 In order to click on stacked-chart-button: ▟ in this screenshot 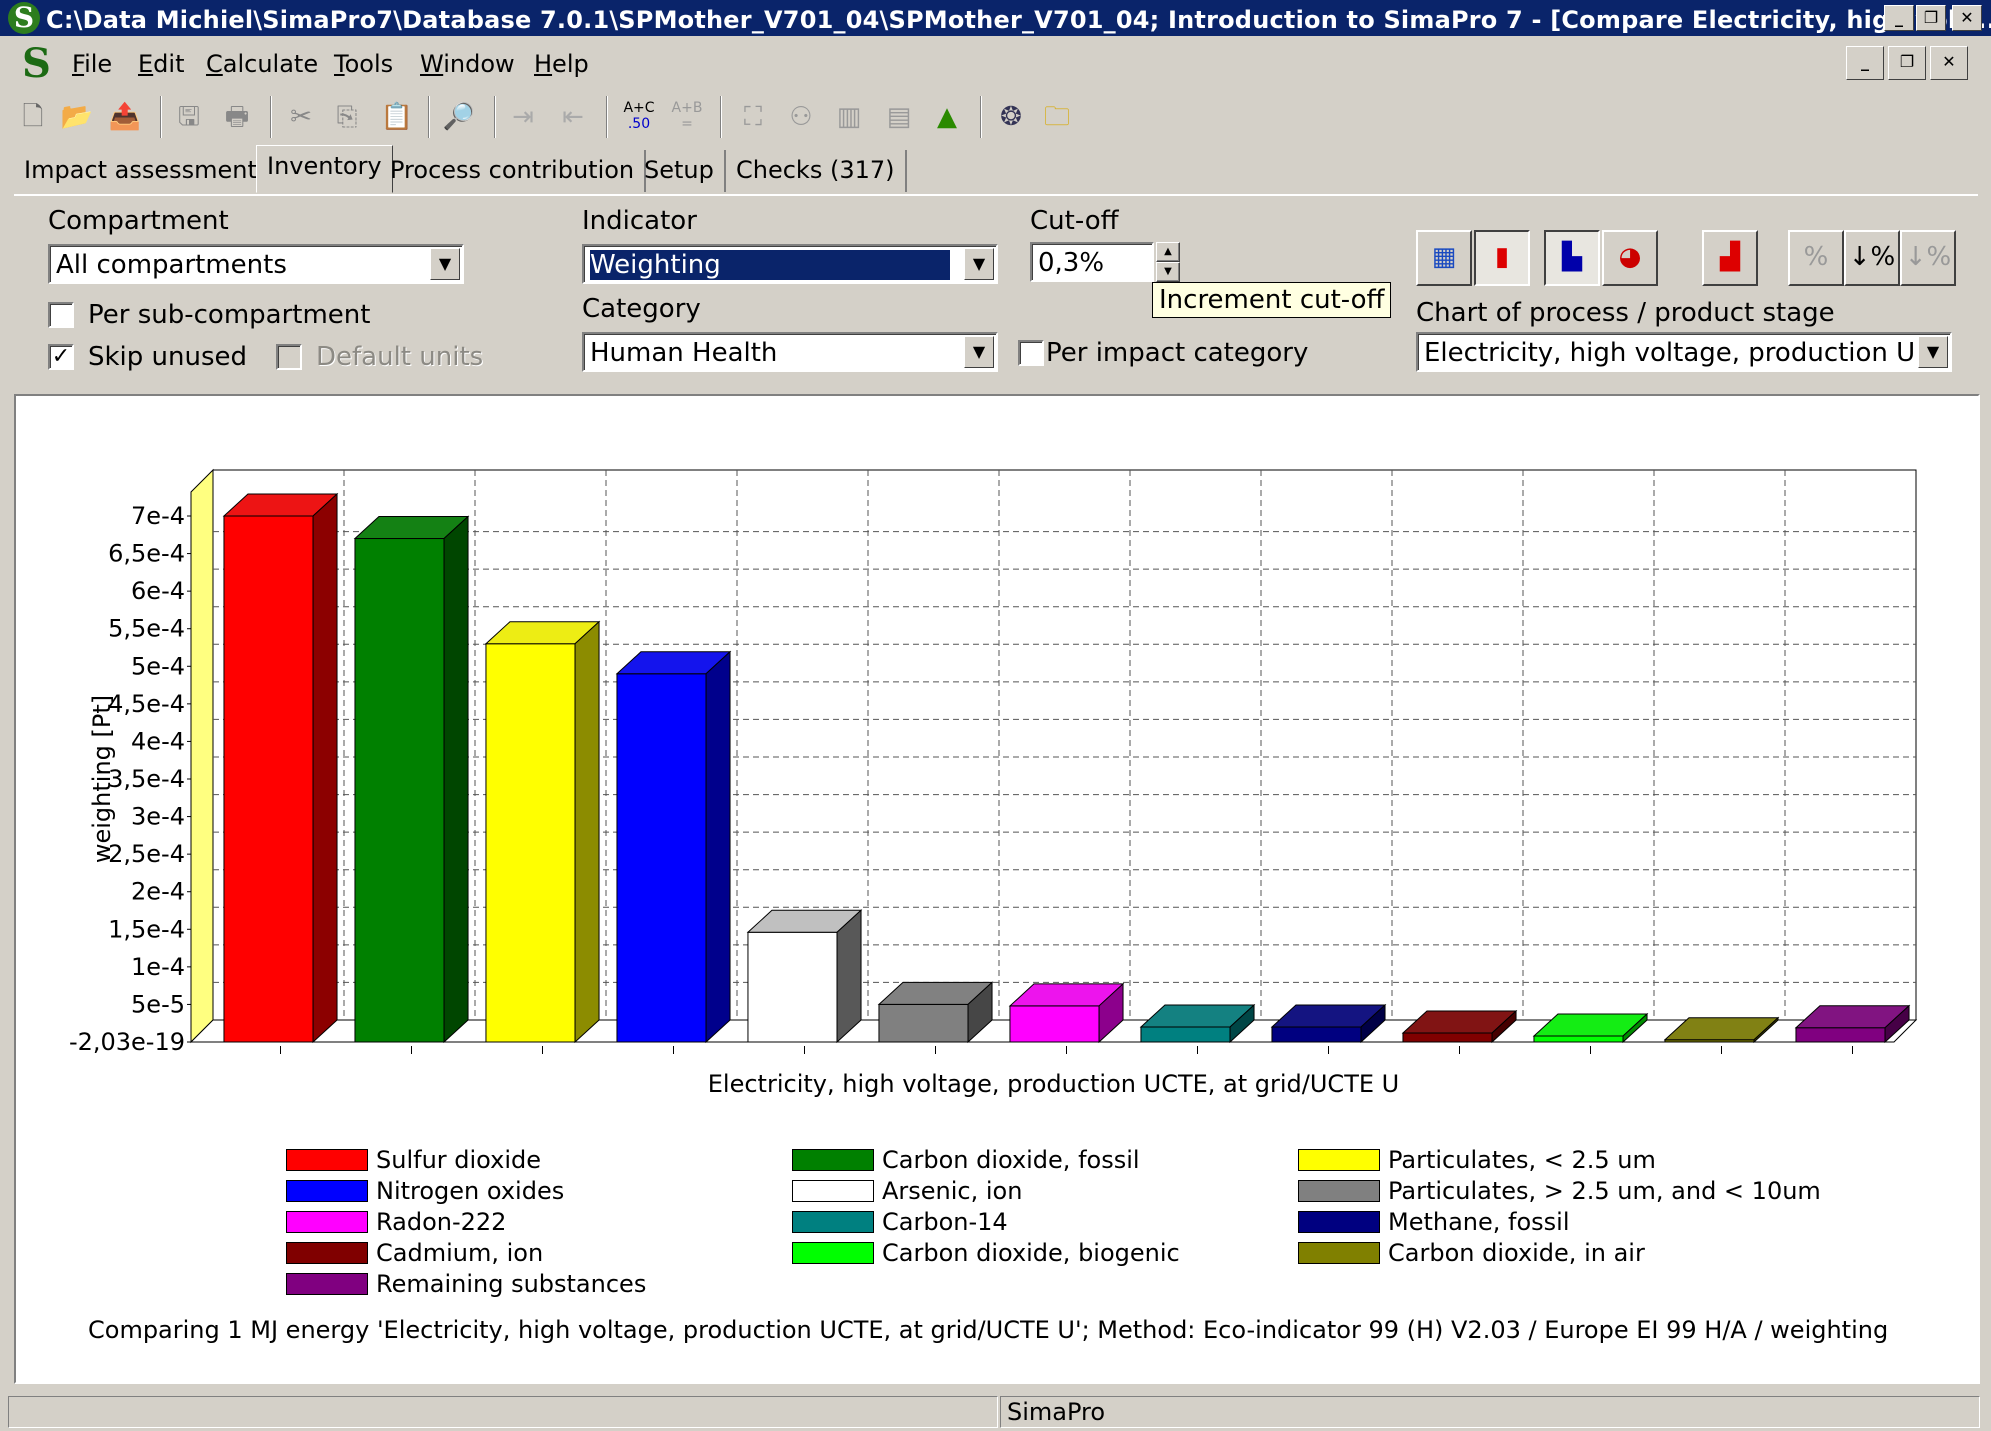, I will do `click(1730, 258)`.